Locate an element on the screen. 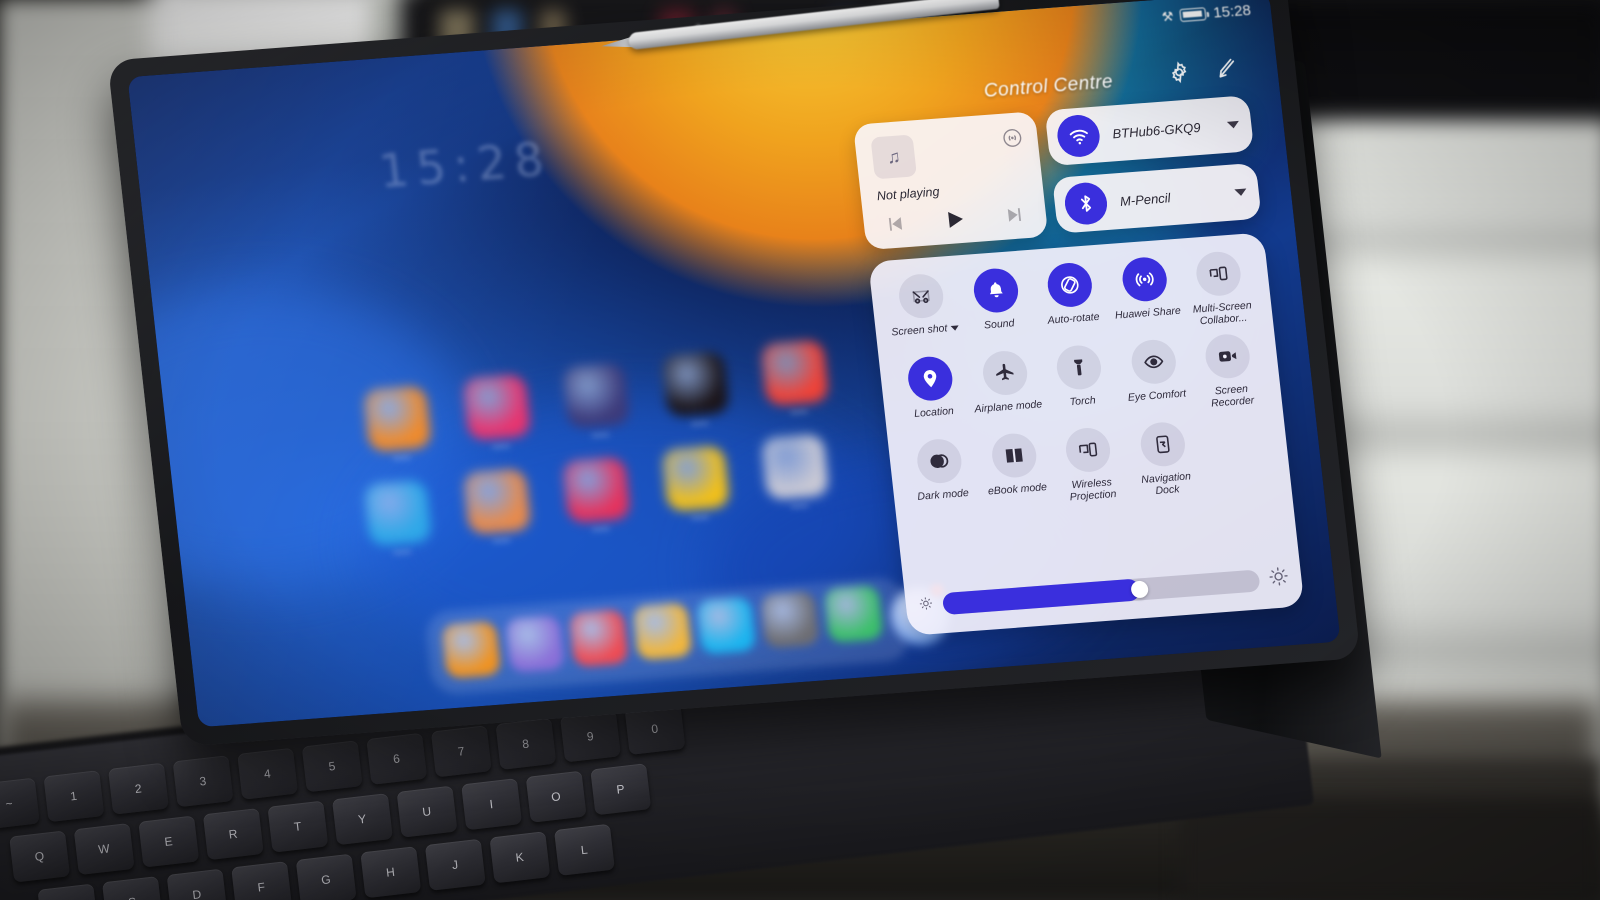 The height and width of the screenshot is (900, 1600). keyboard-key: 1 is located at coordinates (74, 796).